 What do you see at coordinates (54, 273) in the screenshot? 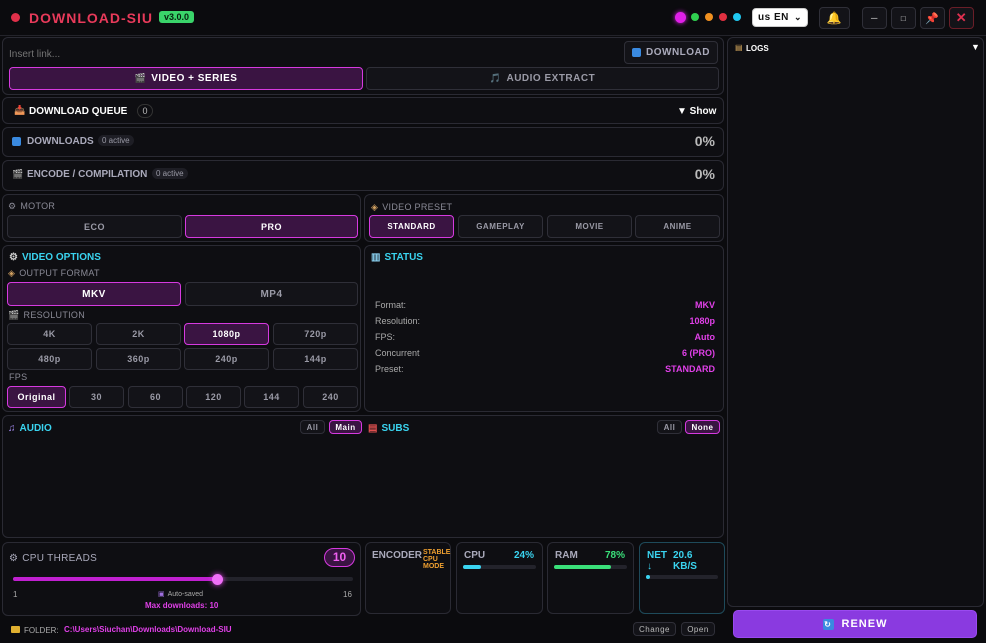
I see `output-format-label: ◈ OUTPUT FORMAT` at bounding box center [54, 273].